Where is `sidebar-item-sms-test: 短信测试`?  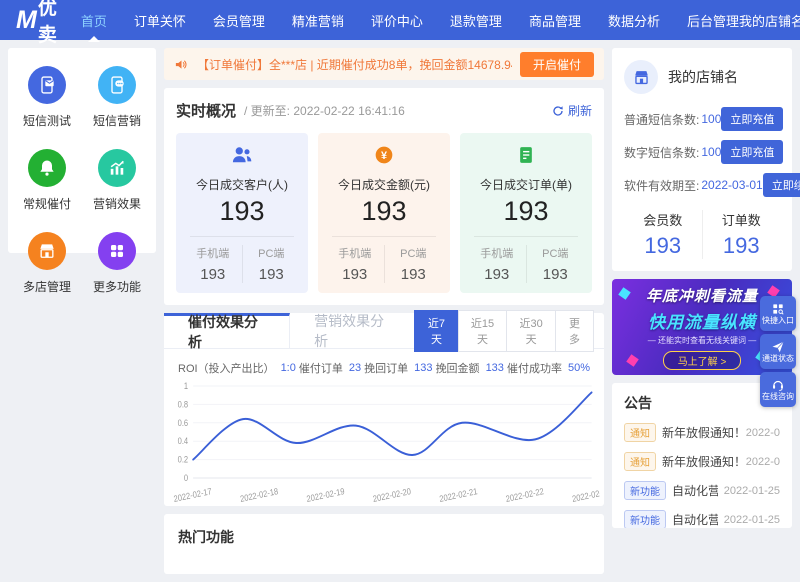 sidebar-item-sms-test: 短信测试 is located at coordinates (47, 97).